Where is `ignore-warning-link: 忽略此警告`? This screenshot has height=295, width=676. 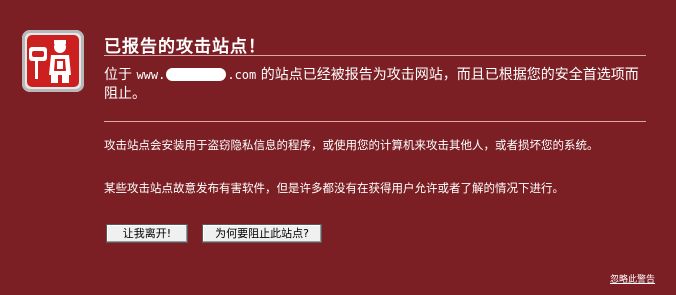 ignore-warning-link: 忽略此警告 is located at coordinates (632, 278).